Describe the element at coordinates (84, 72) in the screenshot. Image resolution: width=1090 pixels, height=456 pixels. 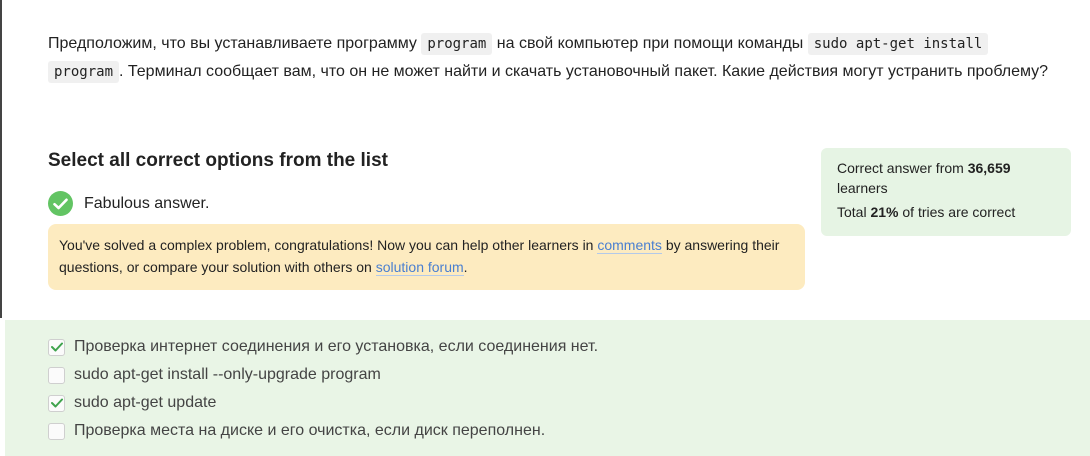
I see `question-code-command-cont: program` at that location.